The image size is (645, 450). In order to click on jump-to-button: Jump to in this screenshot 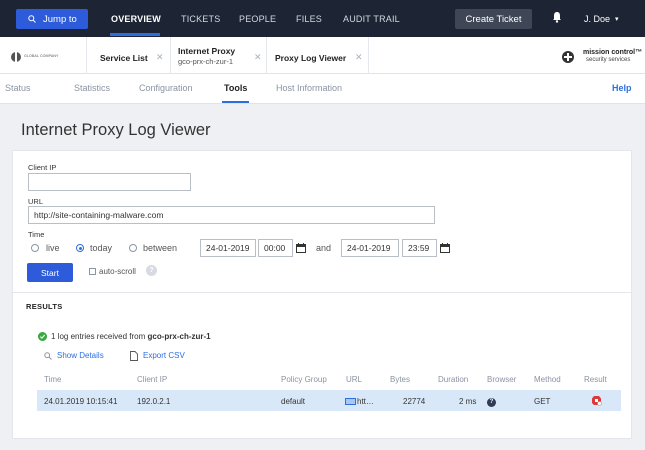, I will do `click(52, 19)`.